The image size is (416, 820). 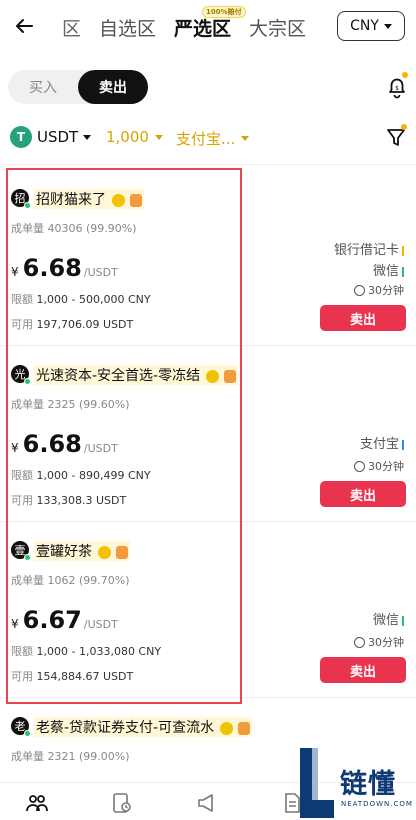 I want to click on available: 可用 133,308.3 USDT, so click(x=69, y=500).